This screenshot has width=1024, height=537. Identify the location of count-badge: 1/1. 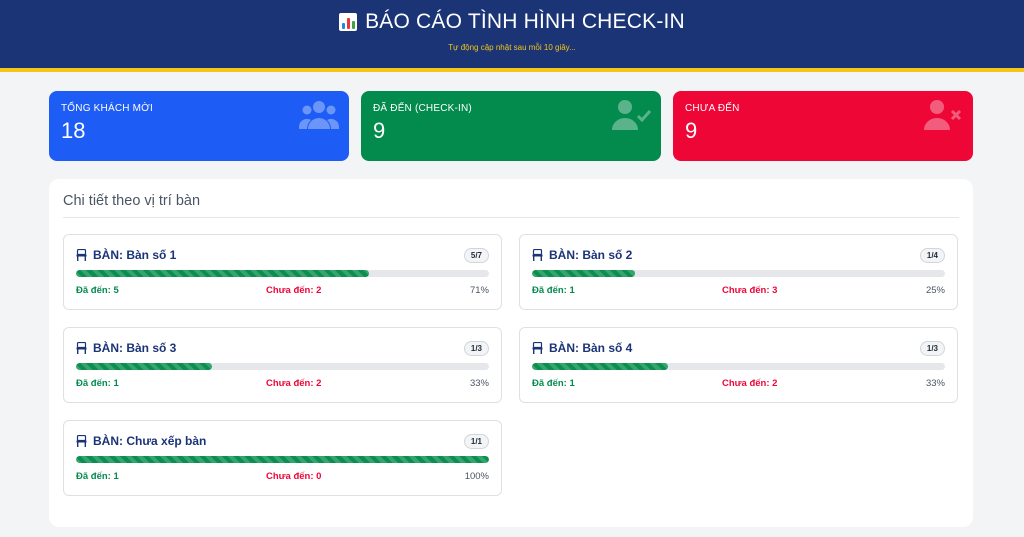
(476, 441).